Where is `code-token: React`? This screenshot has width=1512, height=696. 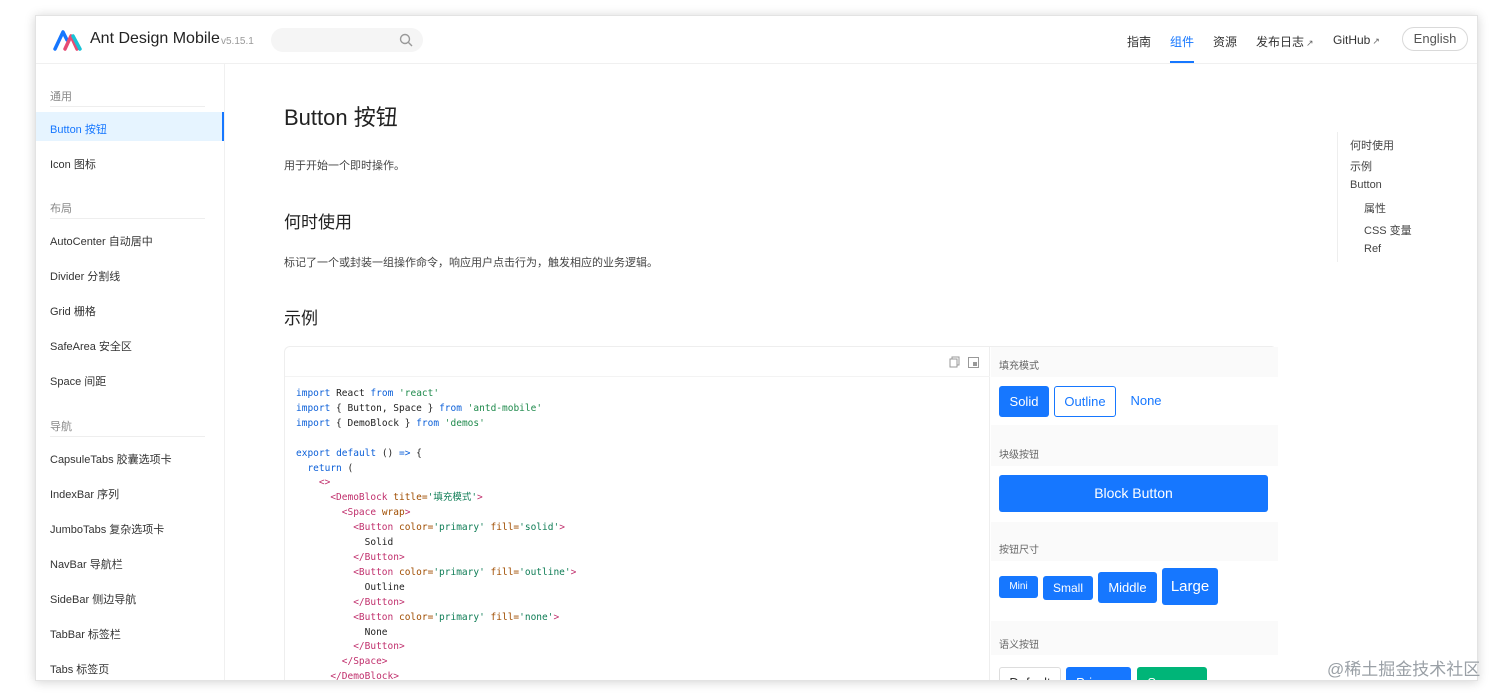
code-token: React is located at coordinates (350, 393).